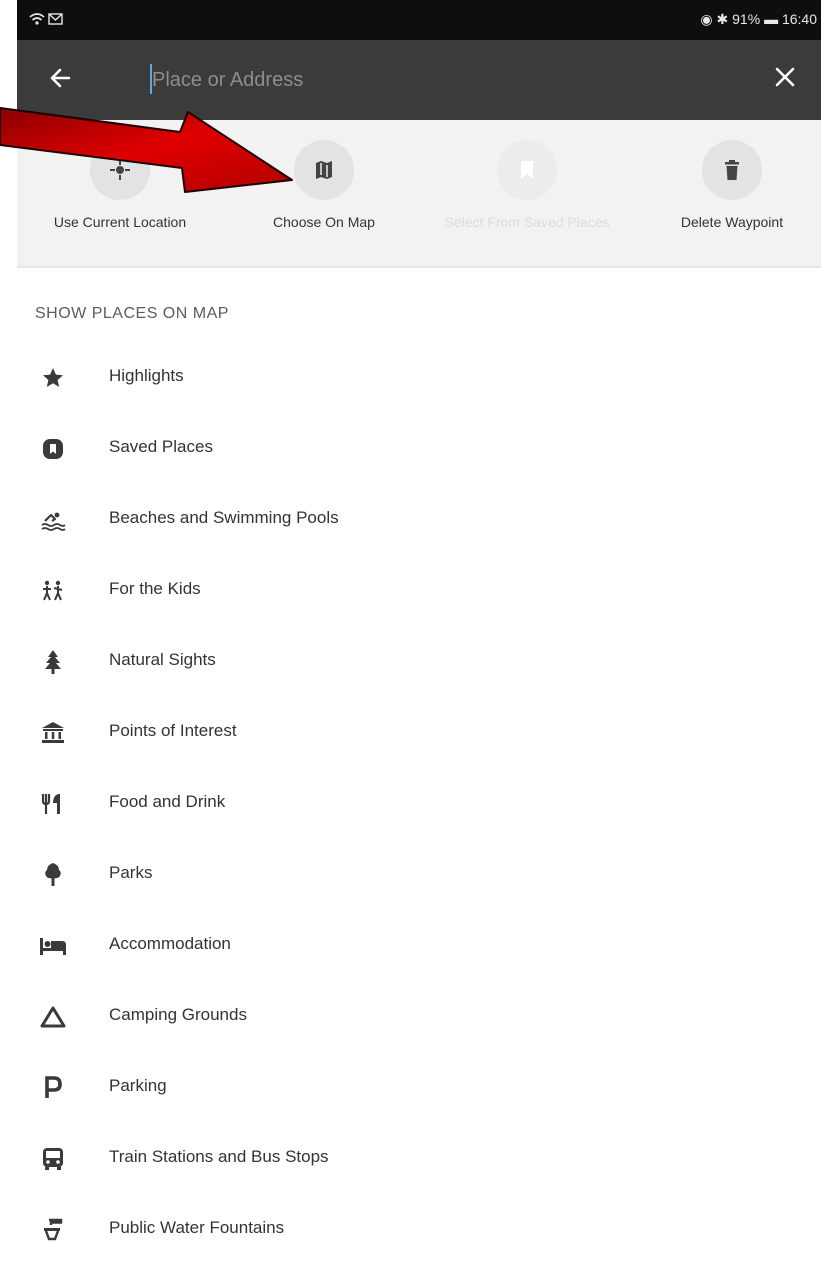 The image size is (821, 1265). Describe the element at coordinates (219, 1156) in the screenshot. I see `list-item-label: Train Stations and Bus Stops` at that location.